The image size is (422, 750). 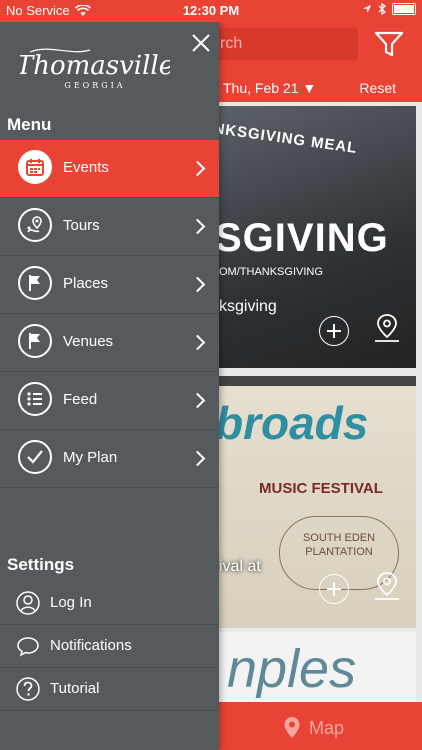 I want to click on menu-item-label: Places, so click(x=86, y=283).